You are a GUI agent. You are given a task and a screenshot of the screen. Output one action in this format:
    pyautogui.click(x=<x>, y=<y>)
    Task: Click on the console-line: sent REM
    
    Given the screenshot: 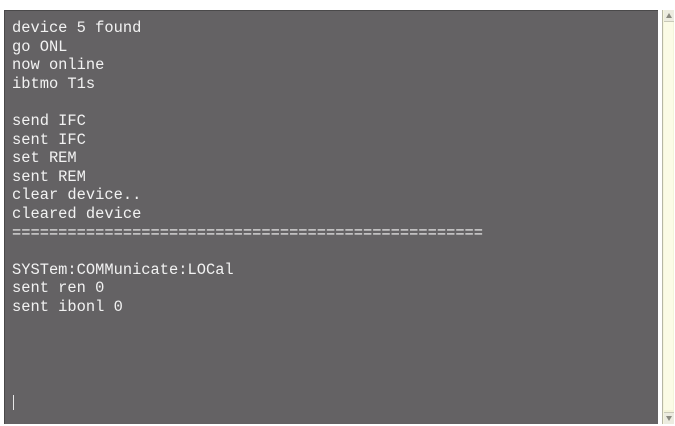 What is the action you would take?
    pyautogui.click(x=49, y=176)
    